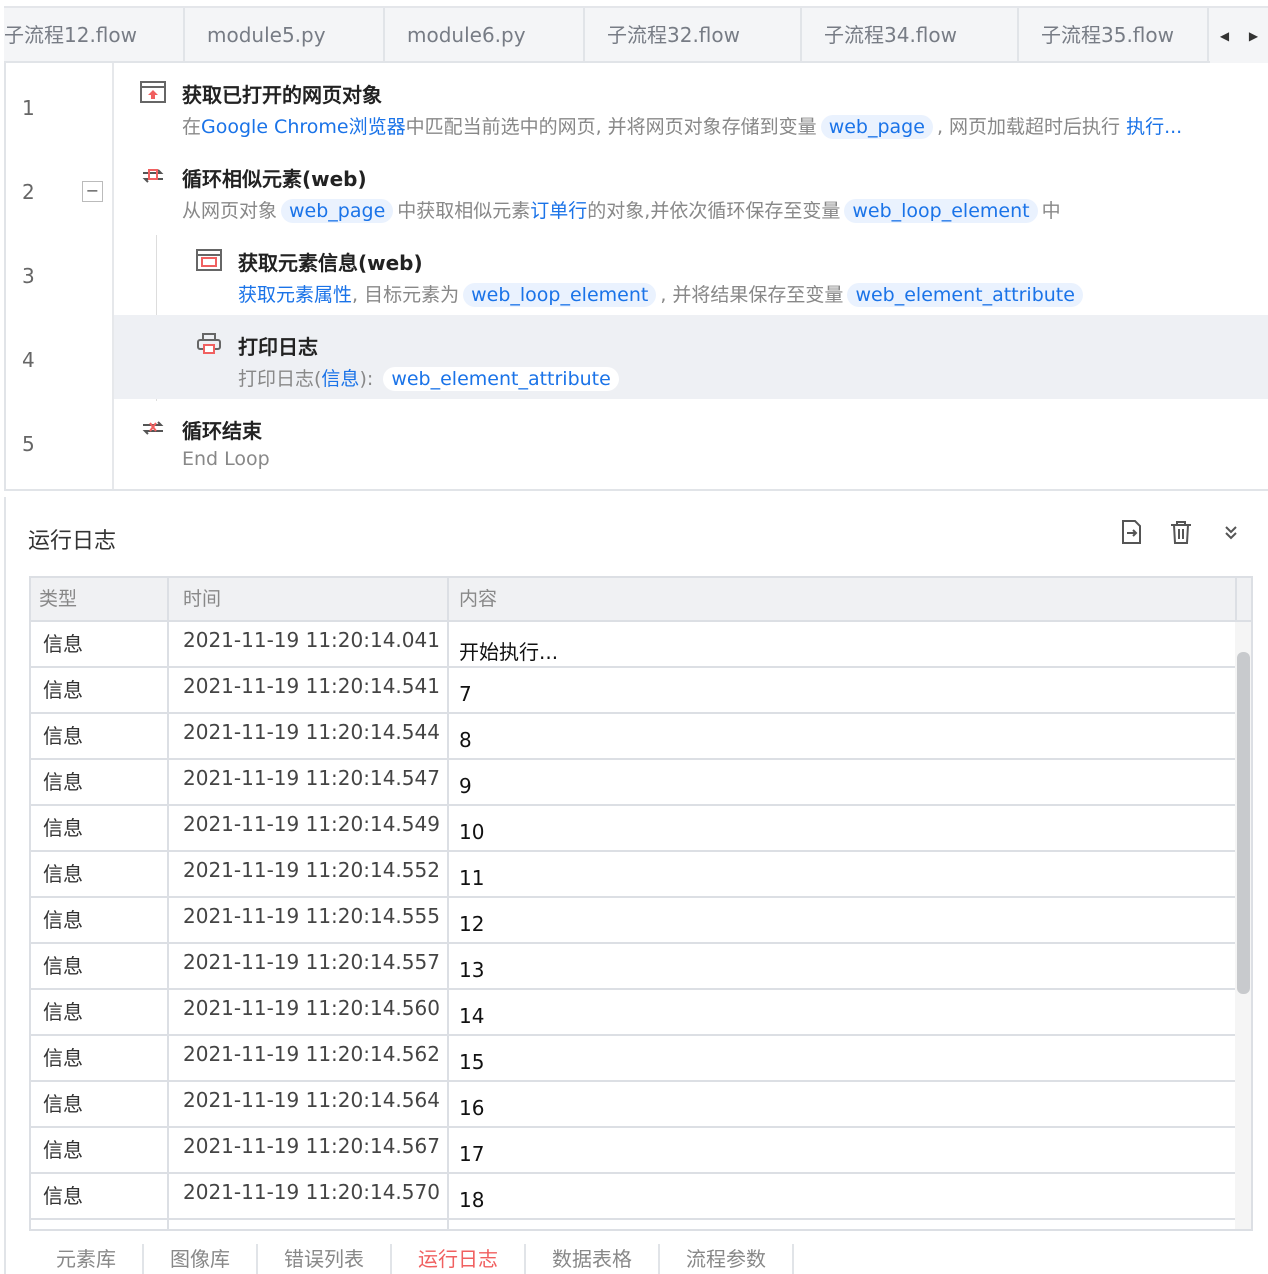  I want to click on delete-icon, so click(1181, 532).